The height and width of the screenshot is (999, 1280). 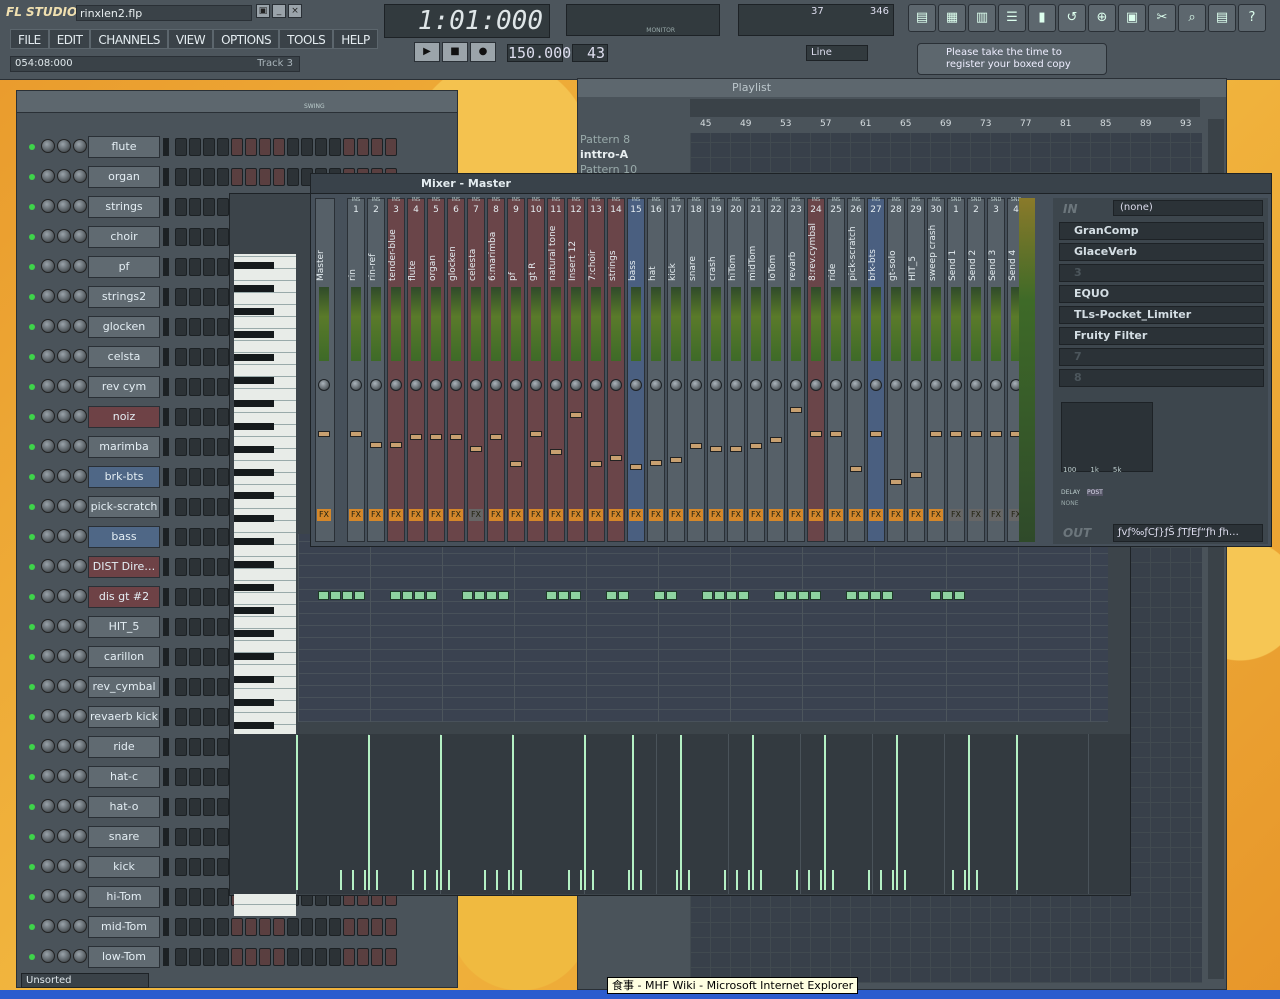 What do you see at coordinates (590, 53) in the screenshot?
I see `pattern-number: 43` at bounding box center [590, 53].